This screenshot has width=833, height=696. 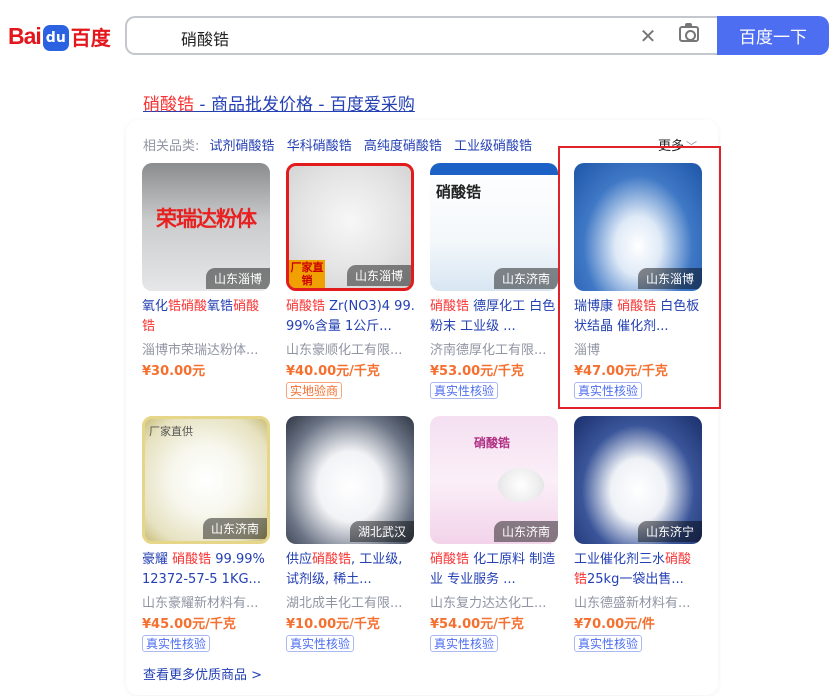 What do you see at coordinates (614, 624) in the screenshot?
I see `product-price: ¥70.00元/件` at bounding box center [614, 624].